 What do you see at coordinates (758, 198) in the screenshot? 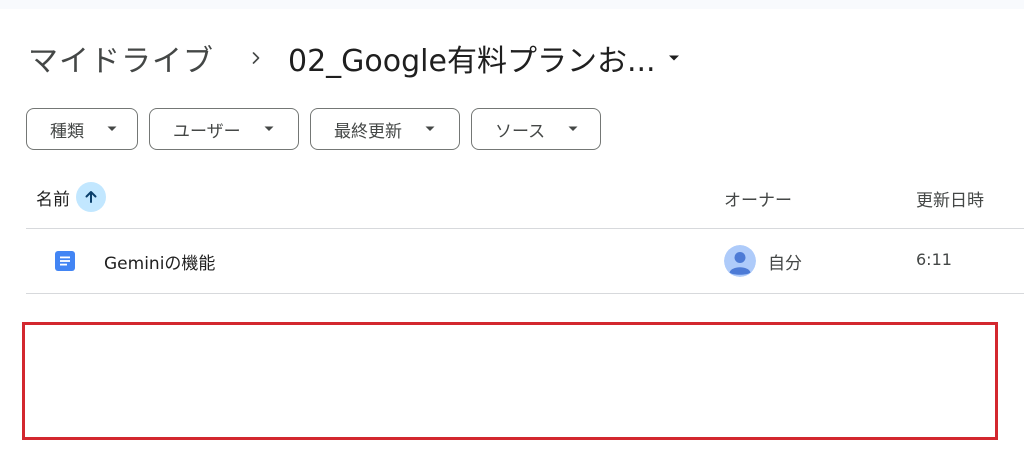
I see `column-header-owner: オーナー` at bounding box center [758, 198].